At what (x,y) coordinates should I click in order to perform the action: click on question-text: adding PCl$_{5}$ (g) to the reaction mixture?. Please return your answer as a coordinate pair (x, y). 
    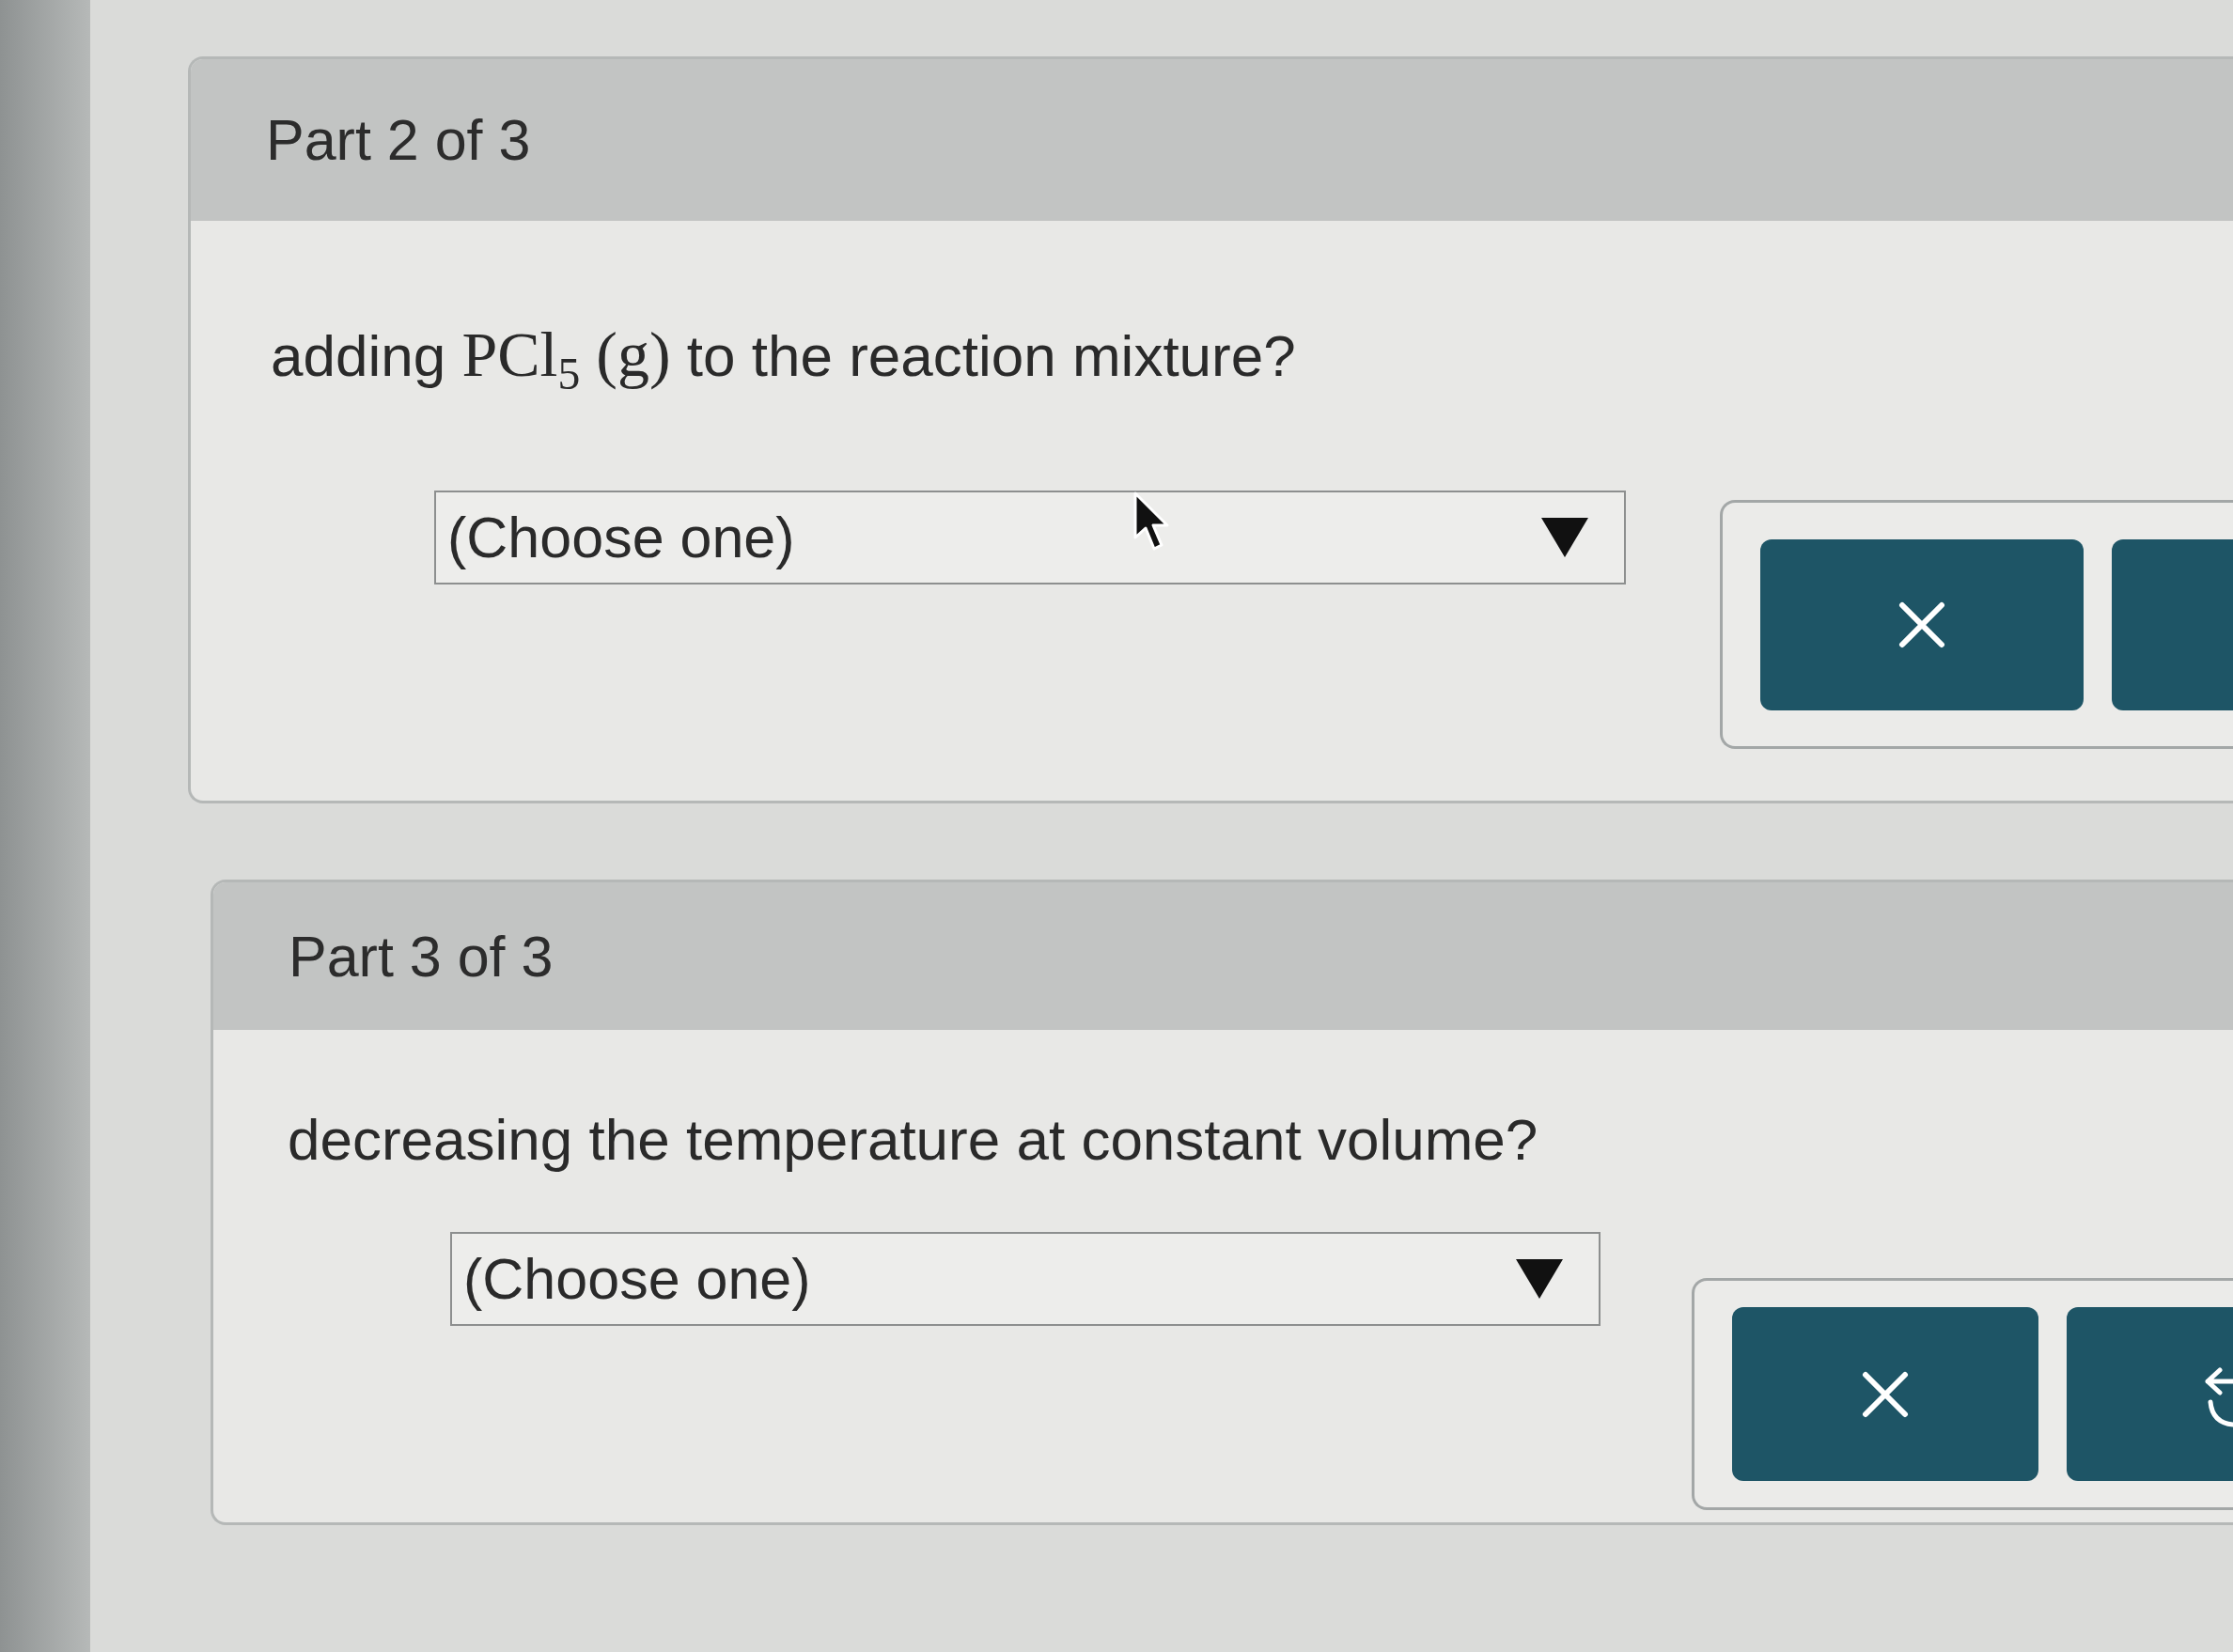
    Looking at the image, I should click on (783, 355).